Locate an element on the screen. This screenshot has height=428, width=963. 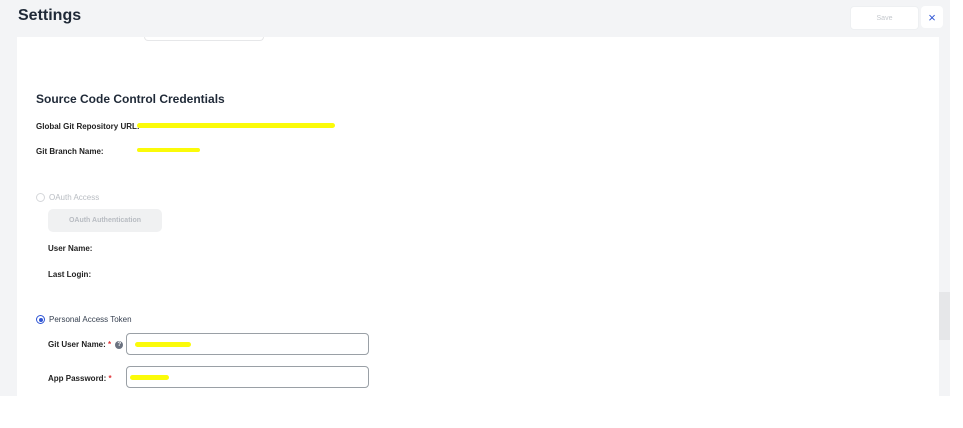
git-user-name-text: Git User Name: is located at coordinates (77, 344).